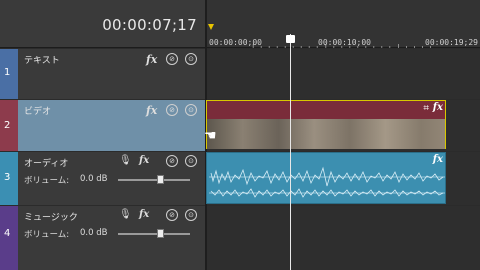 The height and width of the screenshot is (270, 480). I want to click on crop-icon: ⌗, so click(426, 108).